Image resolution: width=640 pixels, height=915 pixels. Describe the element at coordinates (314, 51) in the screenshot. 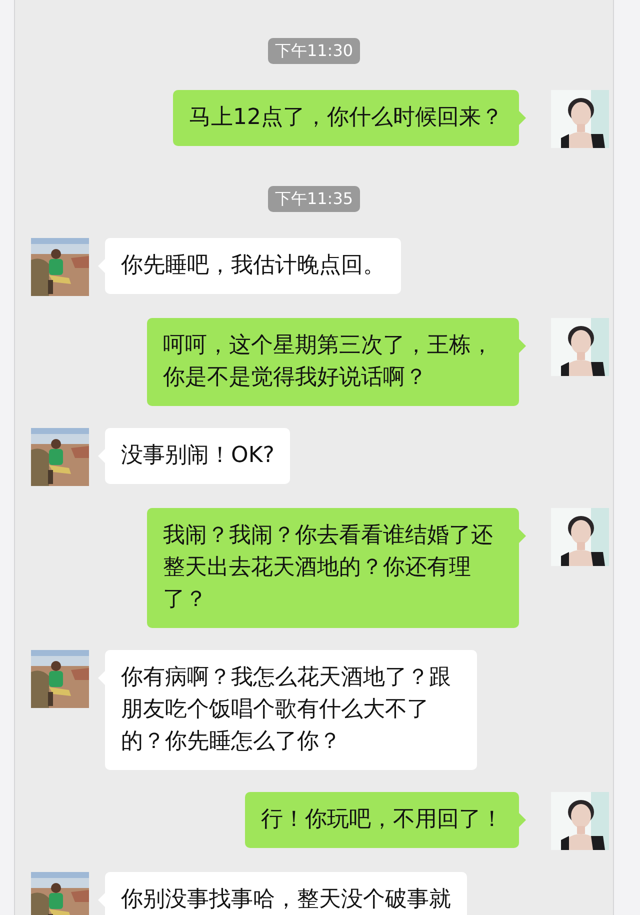

I see `timestamp: 下午11:30` at that location.